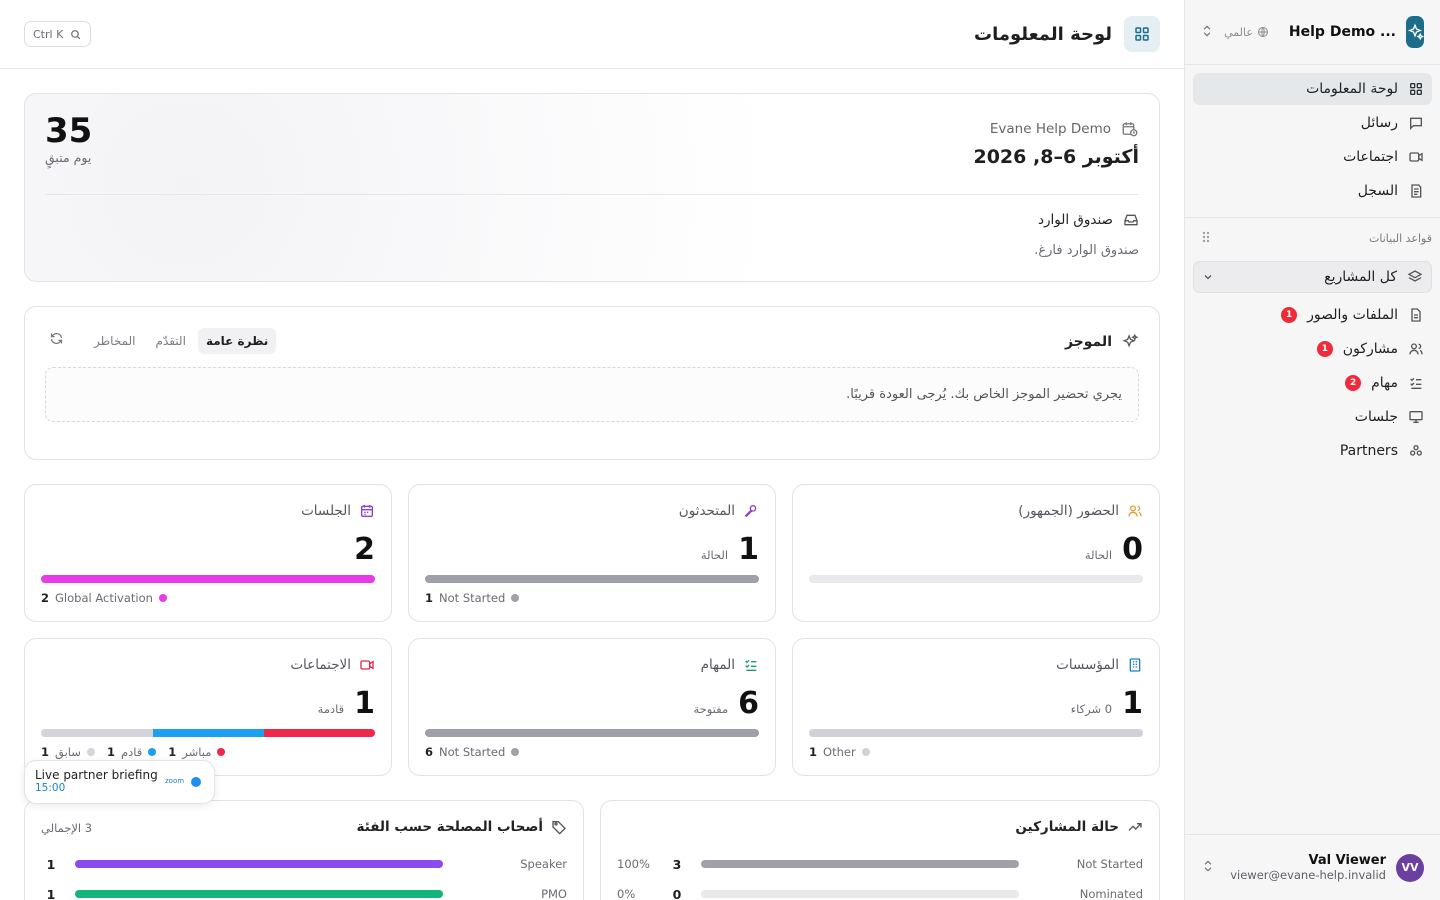 This screenshot has height=900, width=1440. Describe the element at coordinates (346, 704) in the screenshot. I see `stat-value-row: 1 قادمة` at that location.